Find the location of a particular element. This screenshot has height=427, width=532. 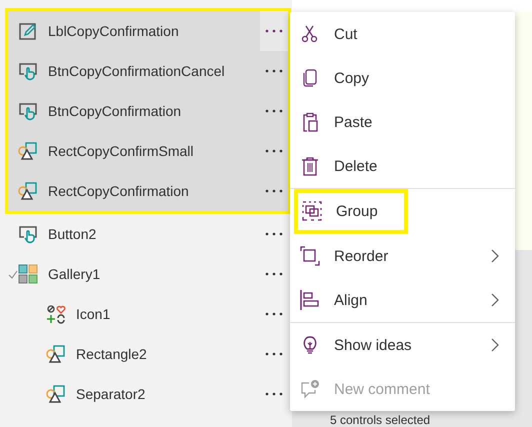

menu-item: Paste is located at coordinates (402, 122).